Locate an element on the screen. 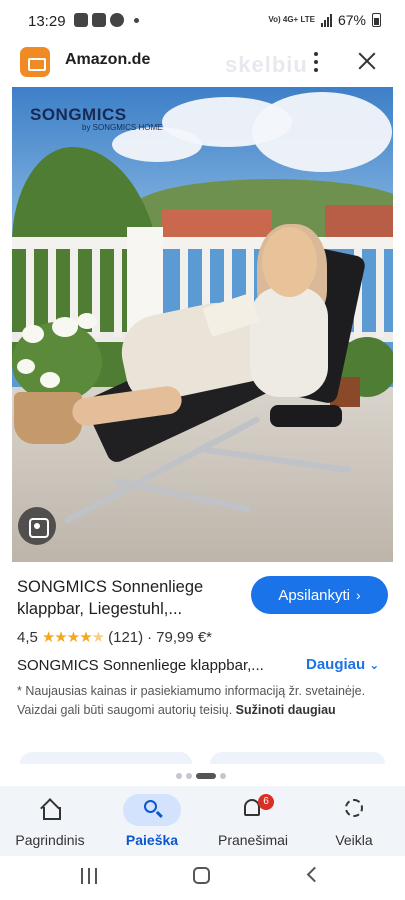 The image size is (405, 900). star-rating-icon: ★★★★★ is located at coordinates (73, 637).